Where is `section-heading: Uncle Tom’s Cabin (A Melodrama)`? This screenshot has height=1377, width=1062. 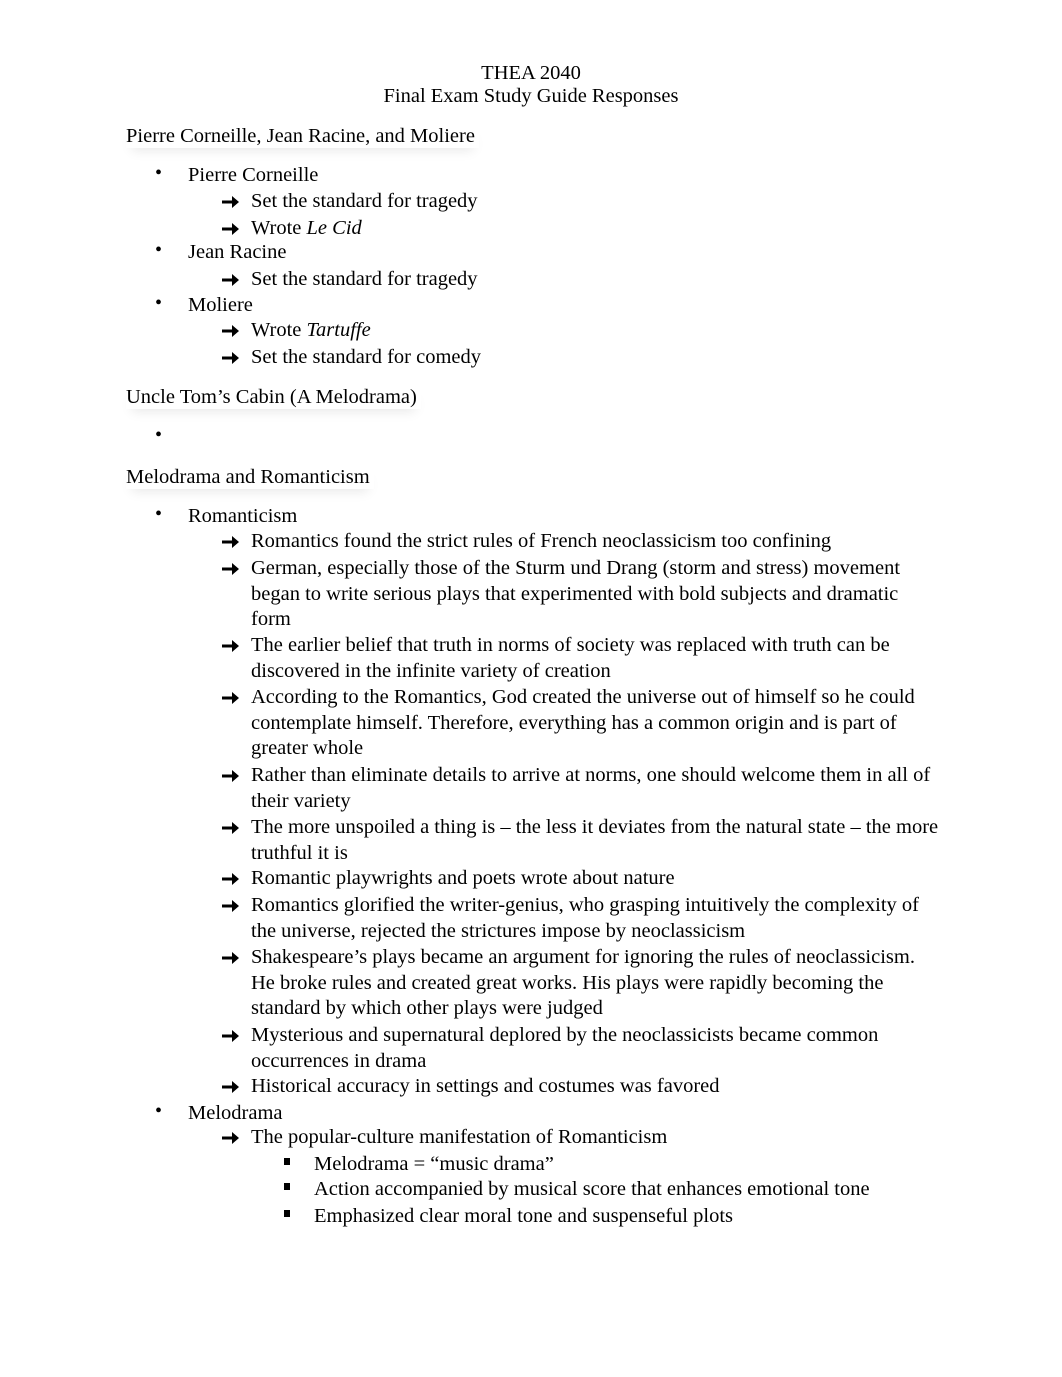 section-heading: Uncle Tom’s Cabin (A Melodrama) is located at coordinates (273, 397).